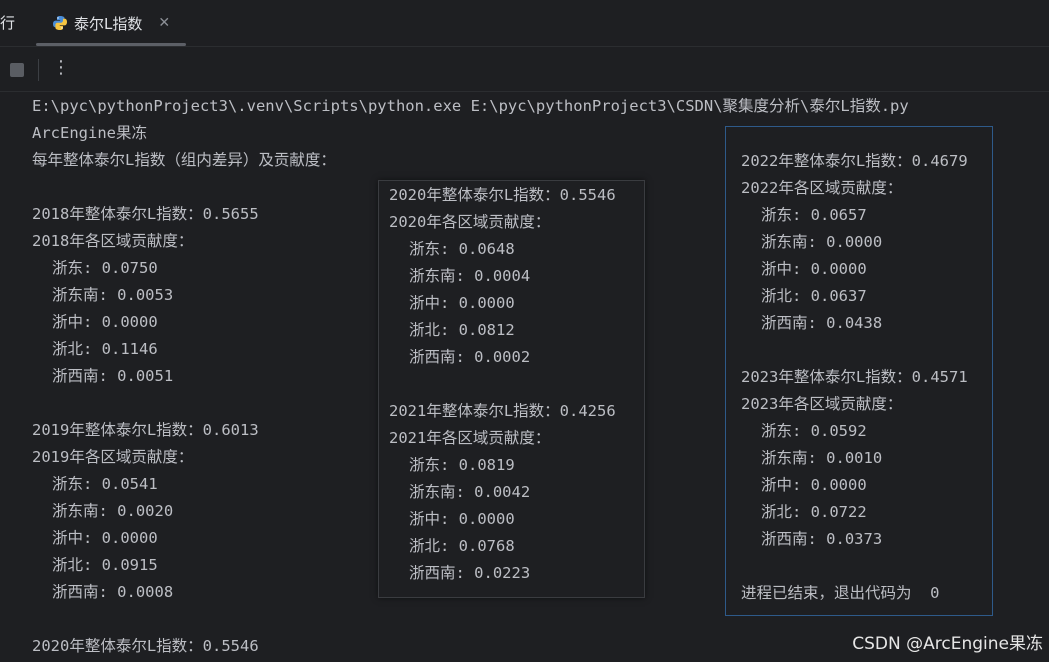 The image size is (1049, 662). Describe the element at coordinates (105, 268) in the screenshot. I see `console-region-line: 浙东: 0.0750` at that location.